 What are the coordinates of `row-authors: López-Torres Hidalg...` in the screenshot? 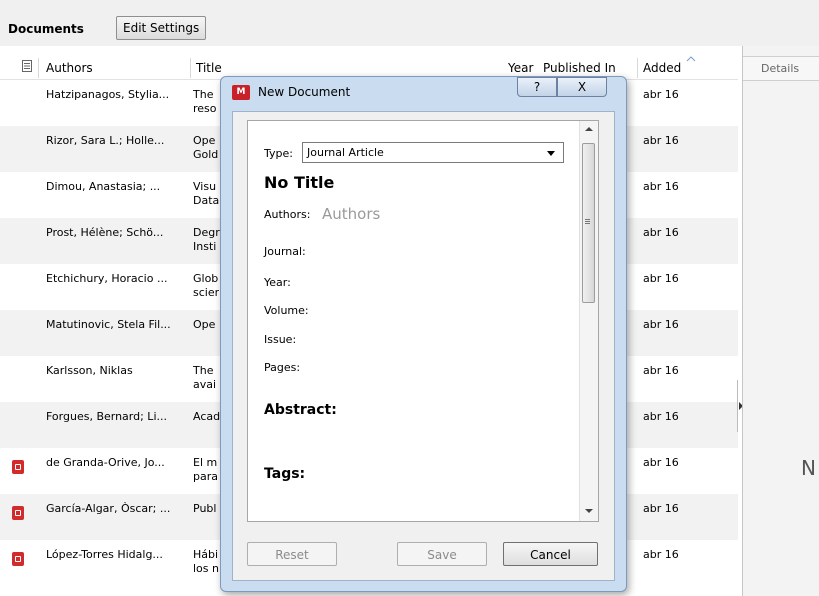 It's located at (104, 554).